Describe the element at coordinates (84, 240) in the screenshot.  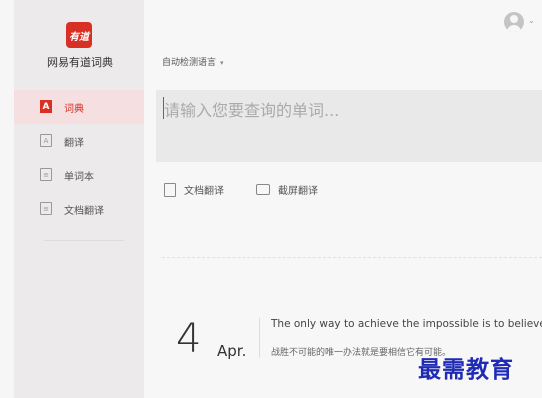
I see `sidebar-divider` at that location.